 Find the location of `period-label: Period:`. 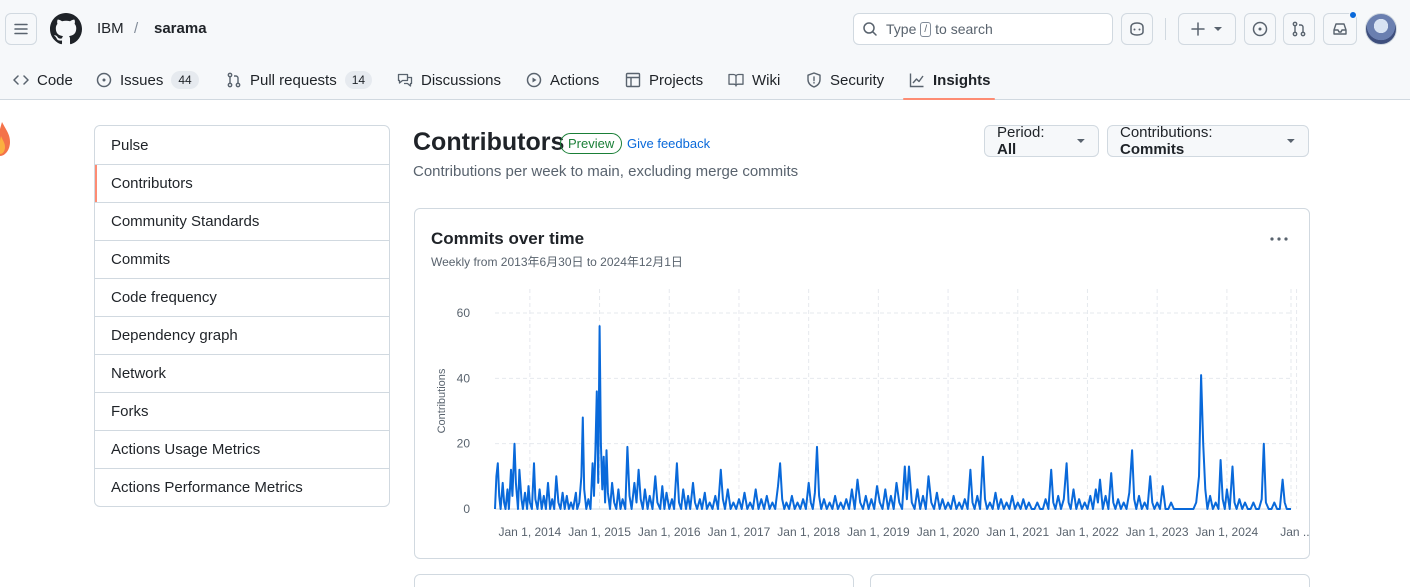

period-label: Period: is located at coordinates (1021, 132).